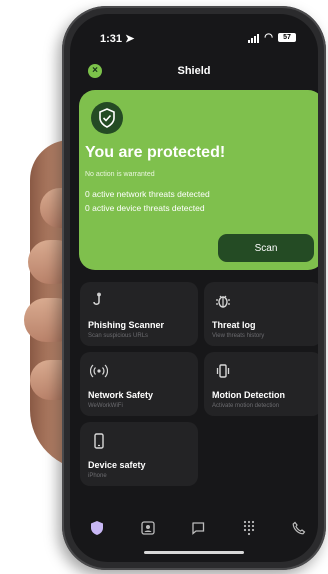 This screenshot has height=574, width=328. I want to click on keypad-icon, so click(248, 528).